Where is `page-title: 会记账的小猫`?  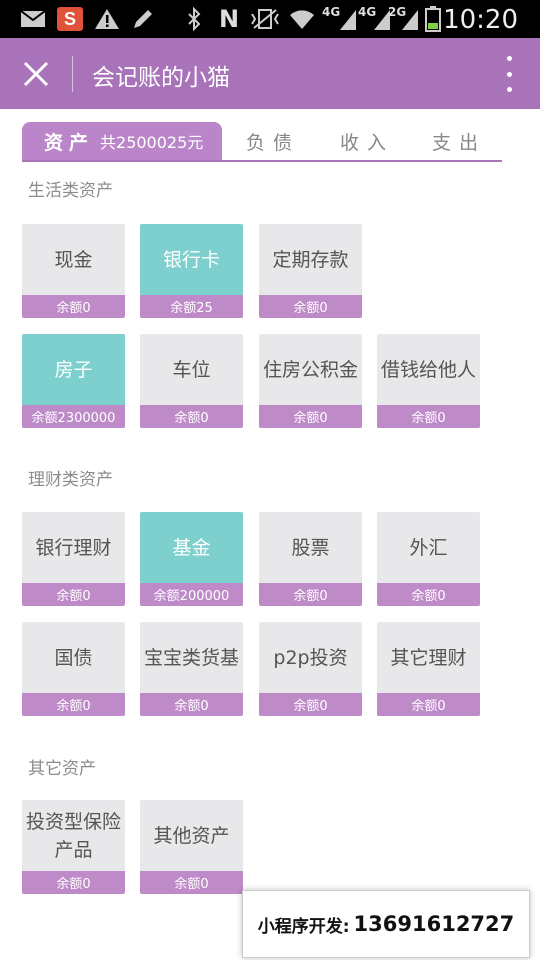
page-title: 会记账的小猫 is located at coordinates (161, 78).